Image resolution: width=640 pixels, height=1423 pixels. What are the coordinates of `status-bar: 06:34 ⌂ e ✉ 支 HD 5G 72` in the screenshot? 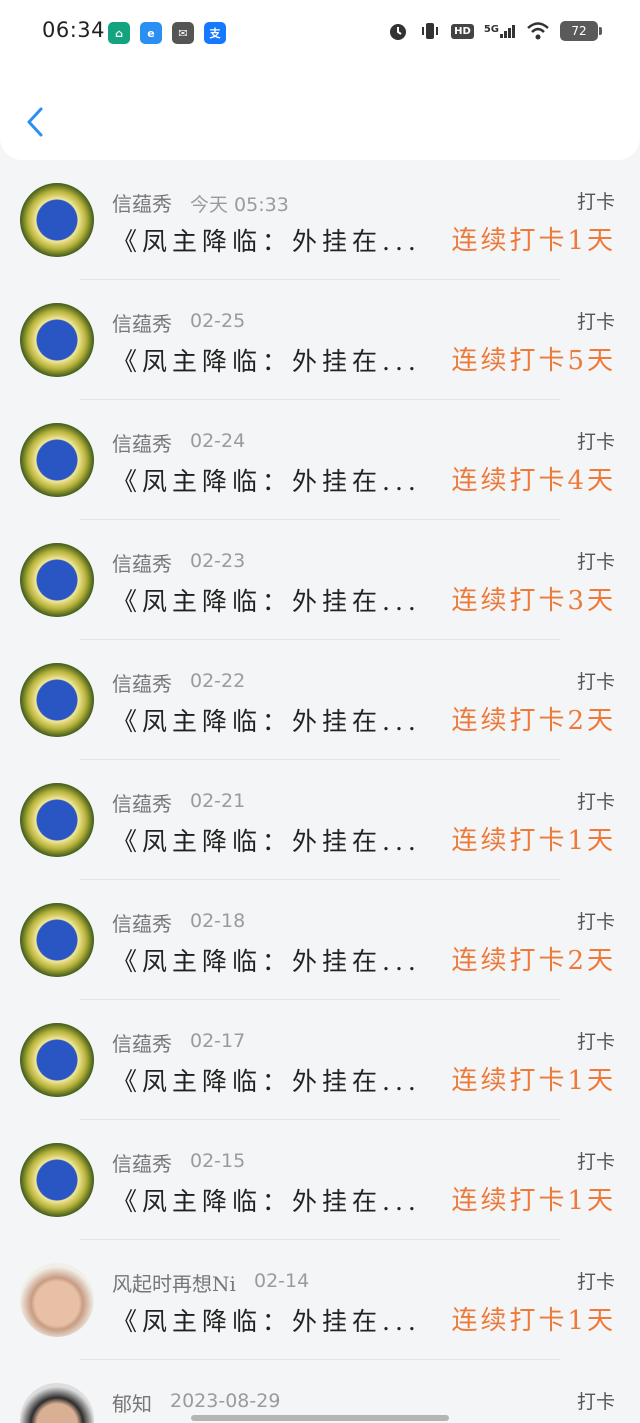 It's located at (320, 35).